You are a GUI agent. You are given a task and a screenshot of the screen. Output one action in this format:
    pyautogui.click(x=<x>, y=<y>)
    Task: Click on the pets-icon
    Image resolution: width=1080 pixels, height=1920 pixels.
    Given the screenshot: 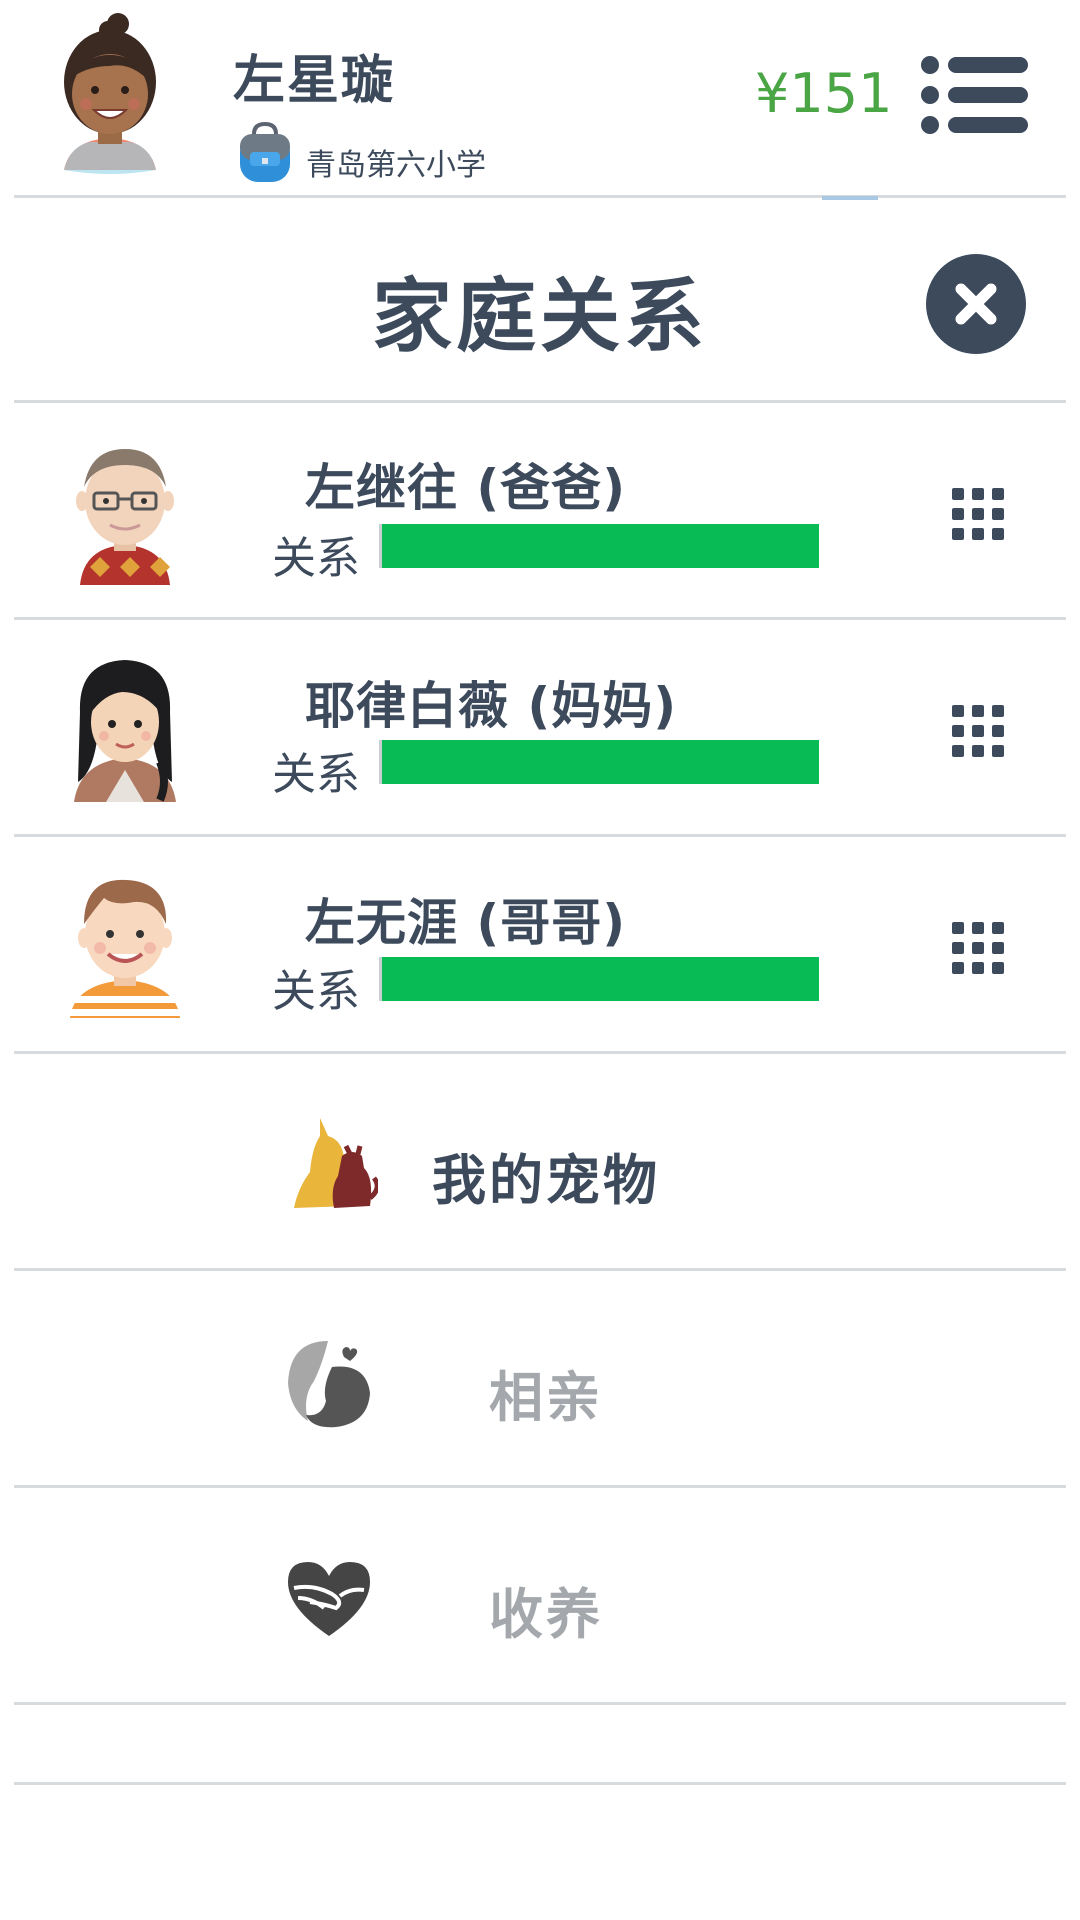 What is the action you would take?
    pyautogui.click(x=336, y=1163)
    